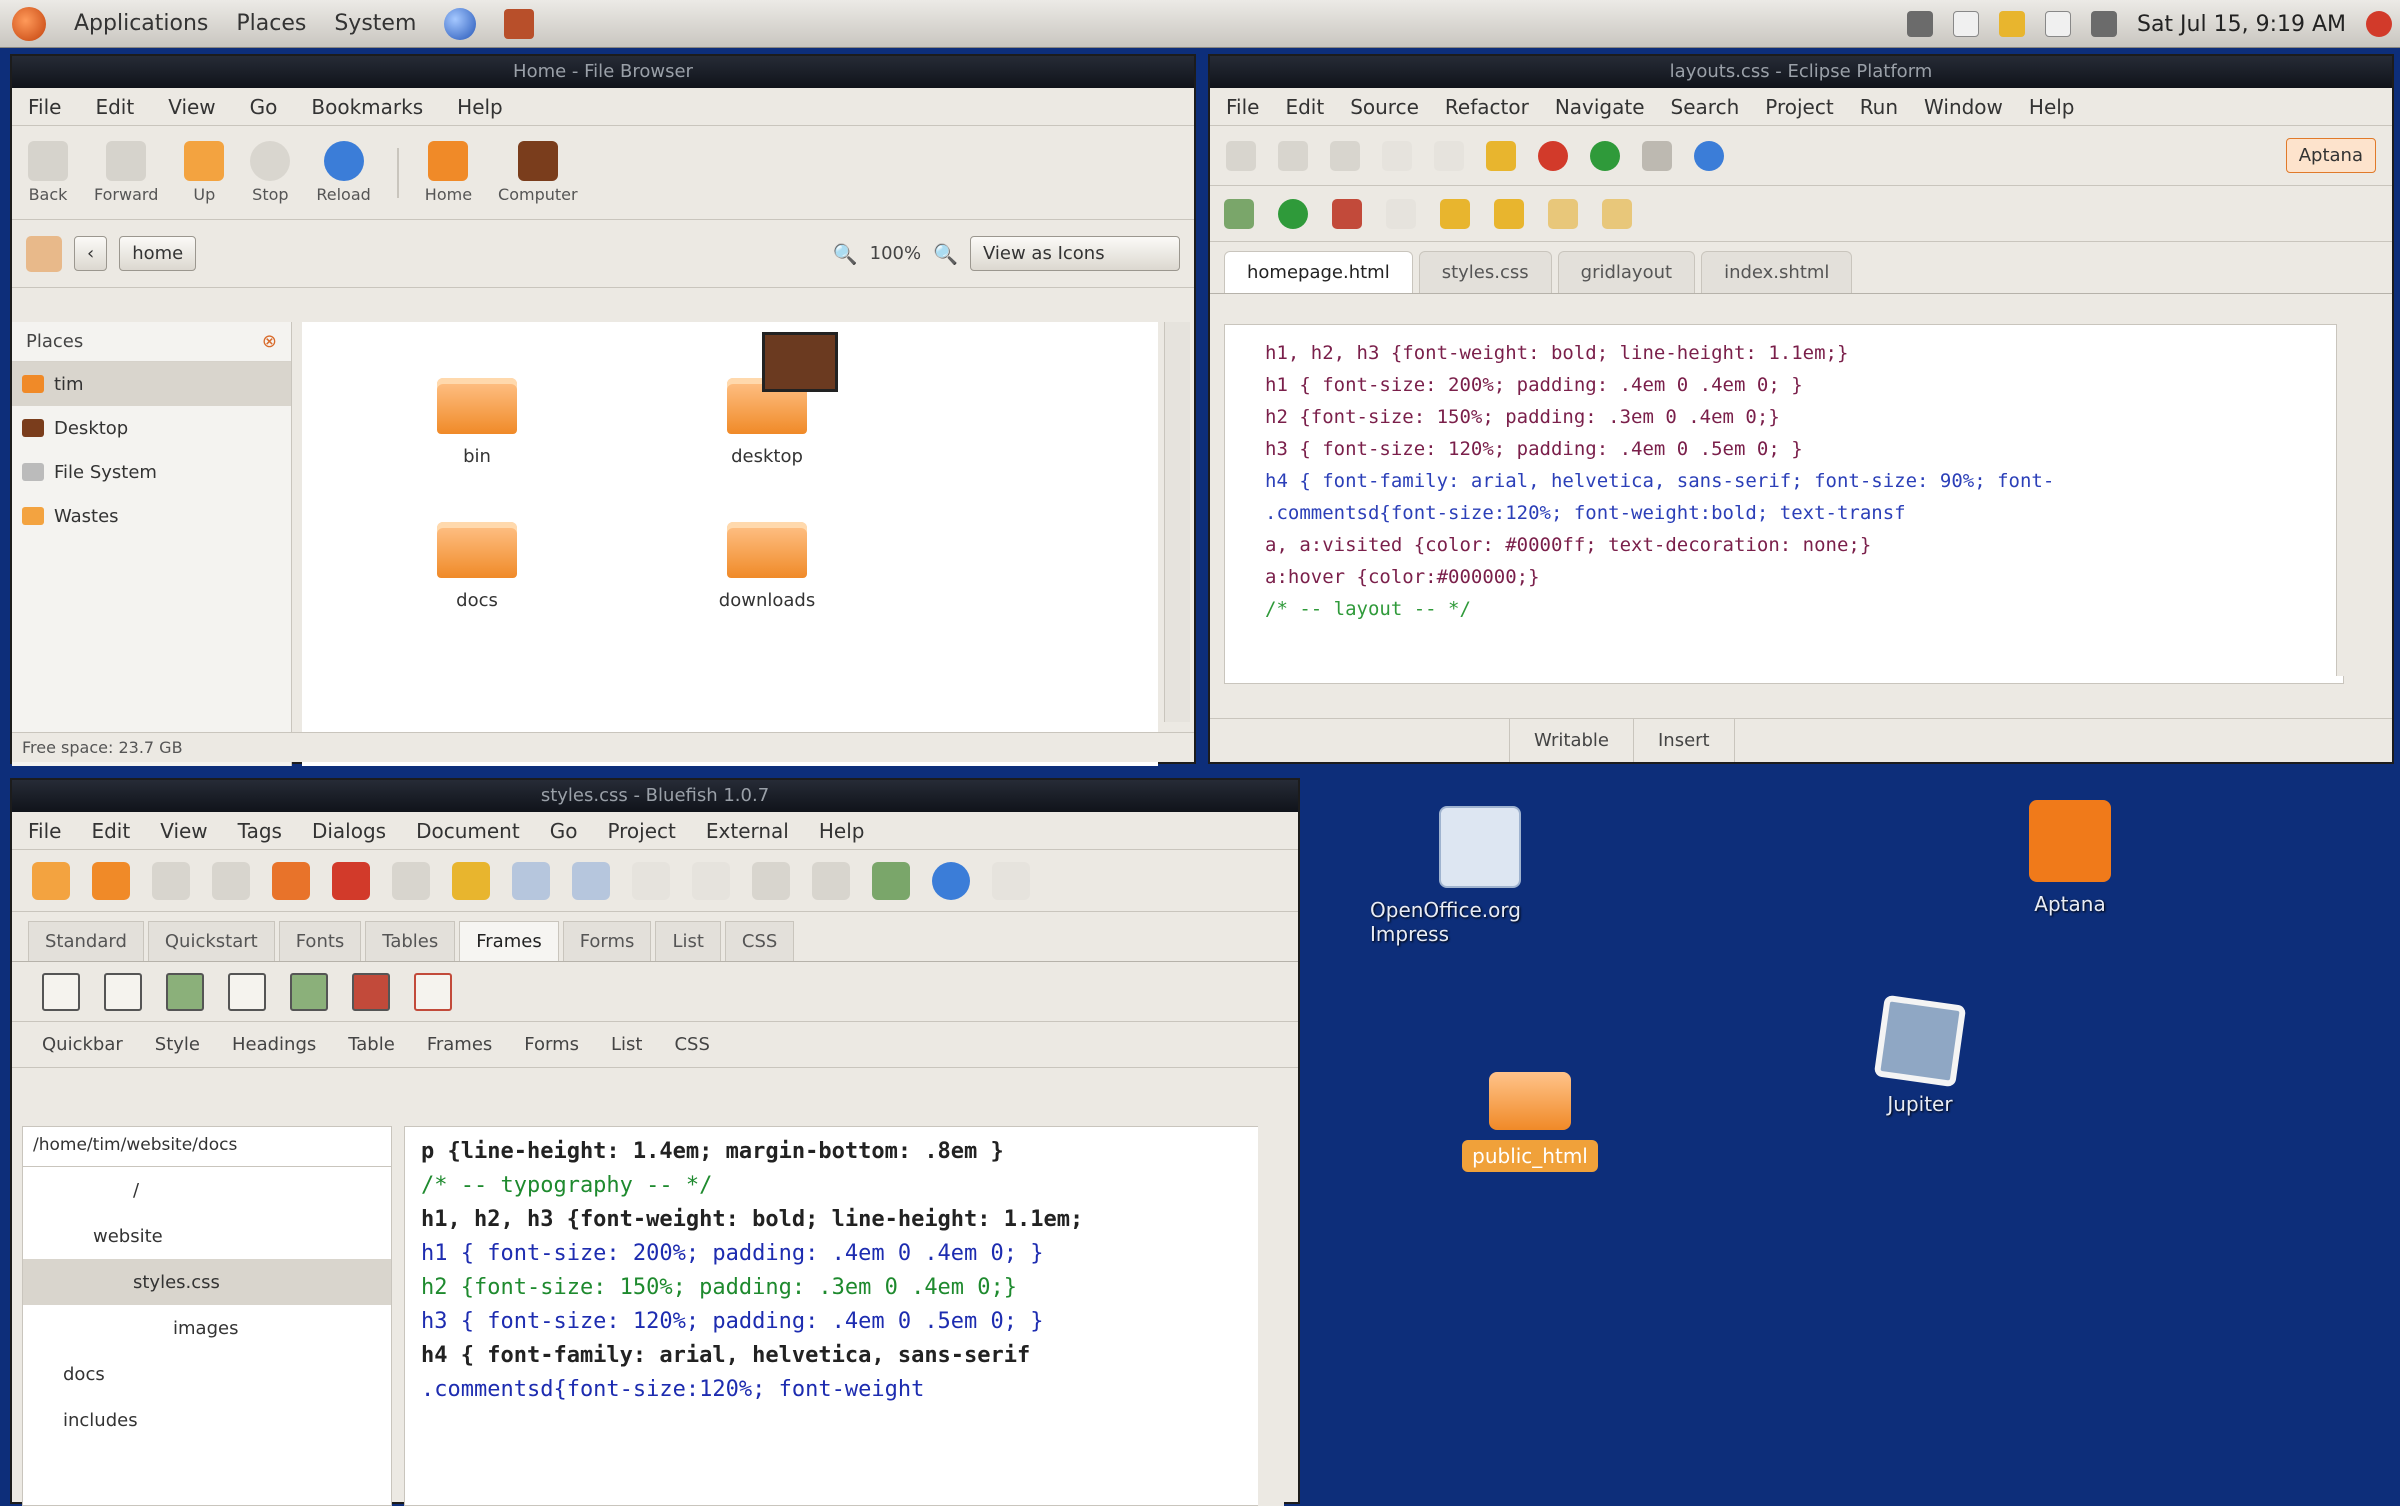 The width and height of the screenshot is (2400, 1506). I want to click on run-config-icon, so click(1293, 213).